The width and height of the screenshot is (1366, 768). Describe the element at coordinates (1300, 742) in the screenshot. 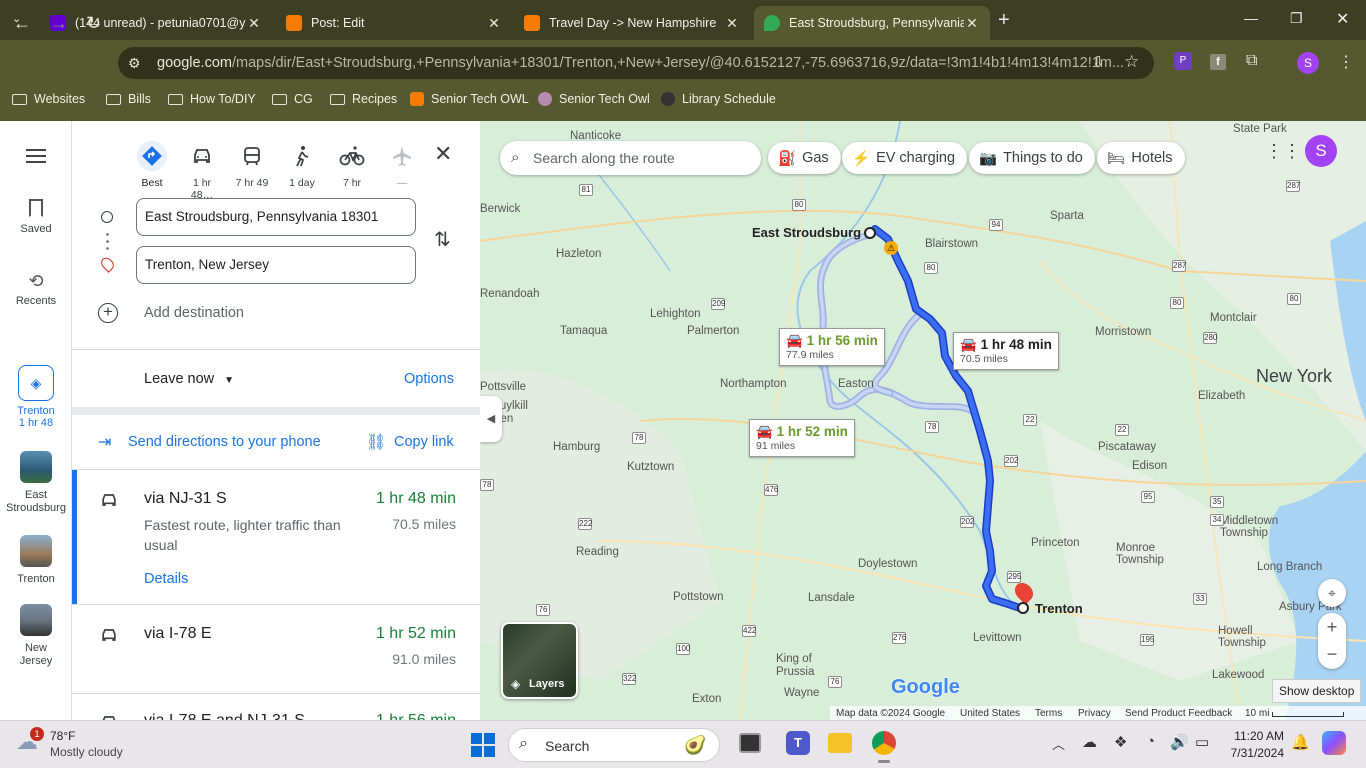

I see `notifications-bell-icon: 🔔` at that location.